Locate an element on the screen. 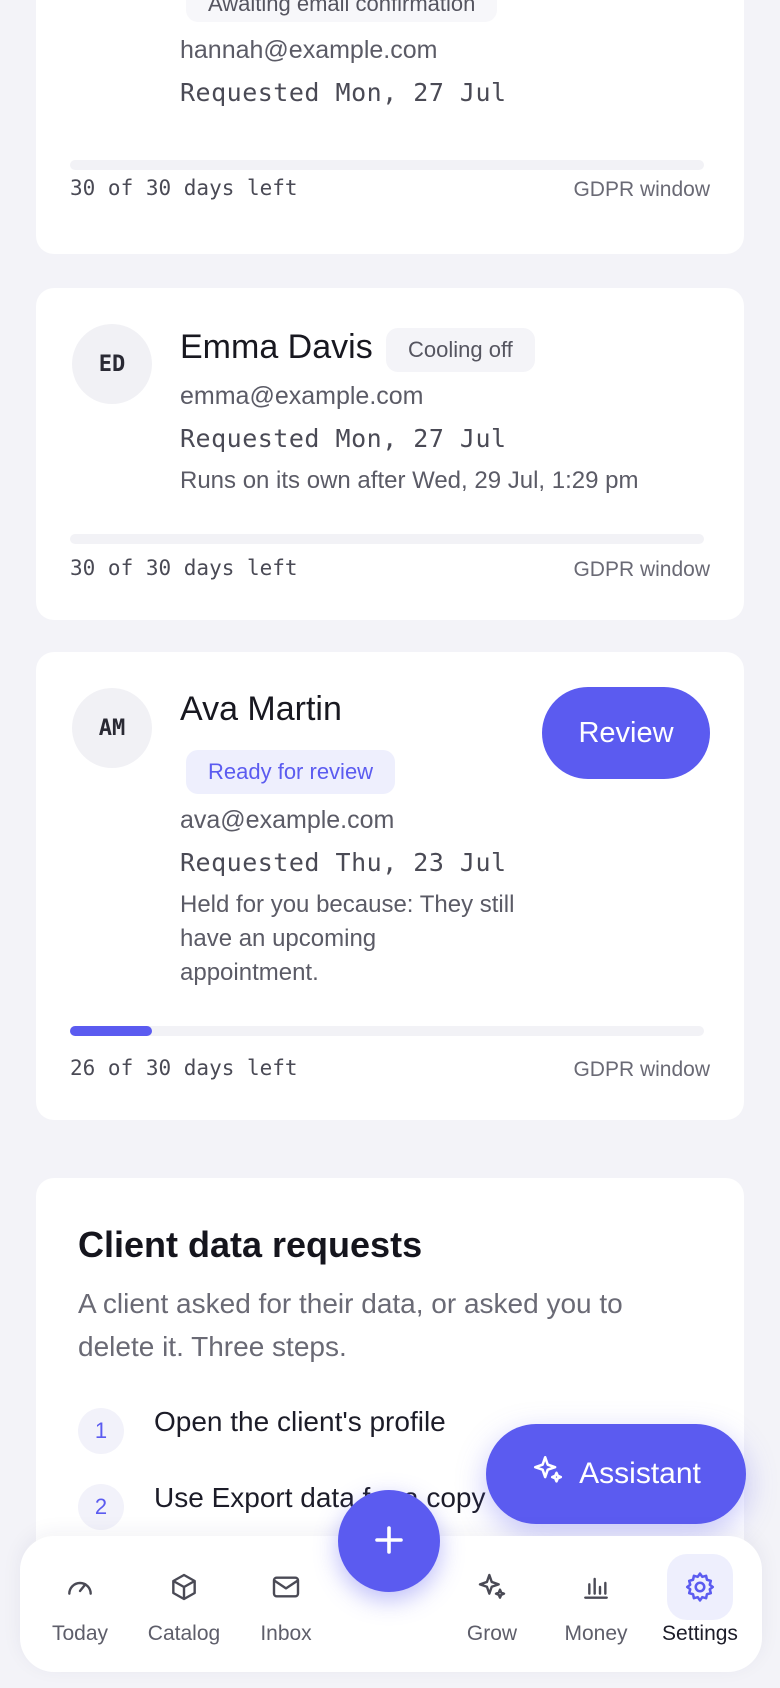 Image resolution: width=780 pixels, height=1688 pixels. status-badge: Ready for review is located at coordinates (291, 772).